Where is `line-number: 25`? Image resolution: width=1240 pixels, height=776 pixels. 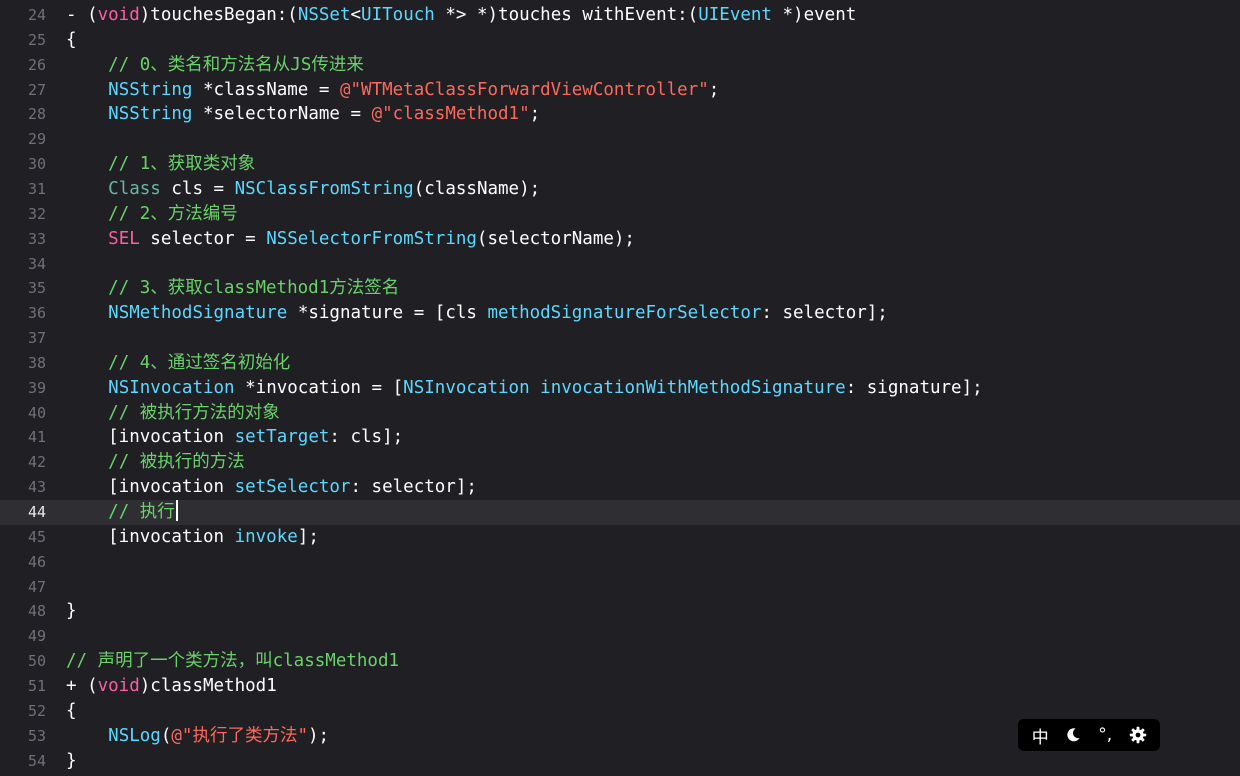
line-number: 25 is located at coordinates (36, 39).